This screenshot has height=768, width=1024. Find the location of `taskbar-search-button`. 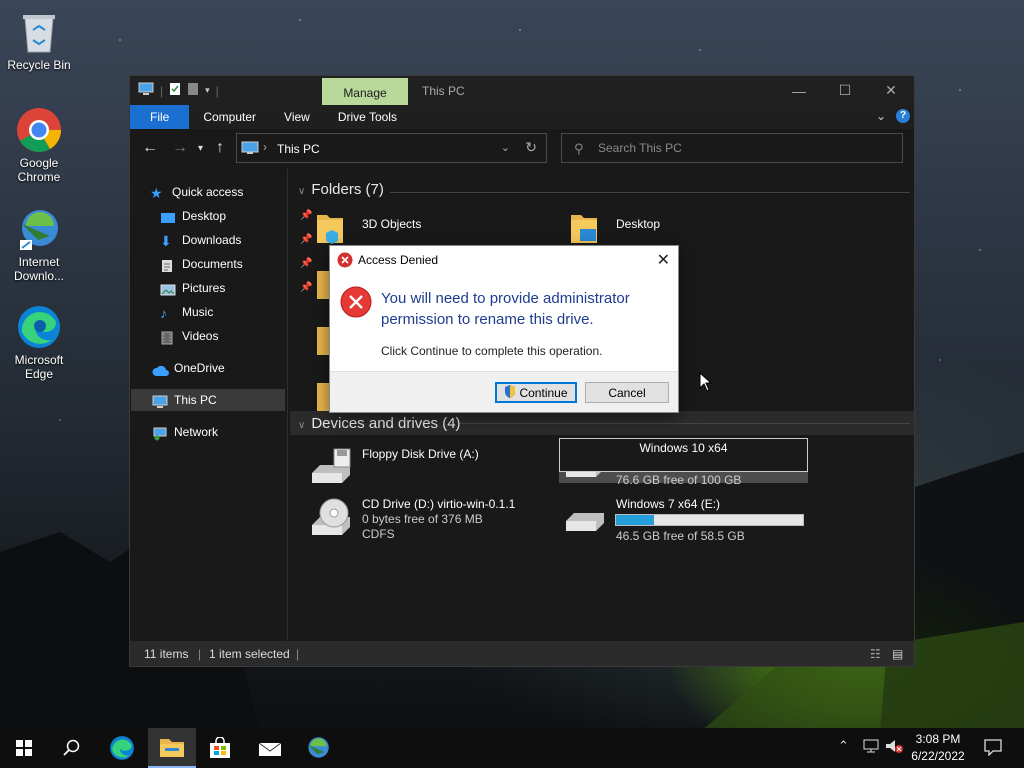

taskbar-search-button is located at coordinates (72, 748).